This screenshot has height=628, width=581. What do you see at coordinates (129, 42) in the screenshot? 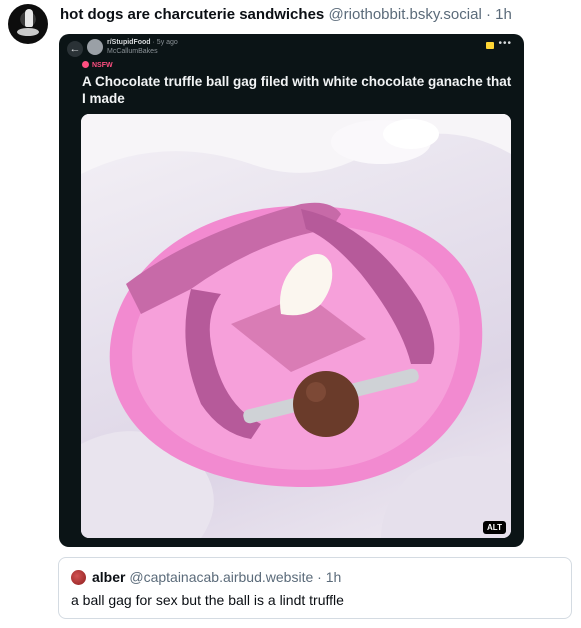
I see `subreddit-name: r/StupidFood` at bounding box center [129, 42].